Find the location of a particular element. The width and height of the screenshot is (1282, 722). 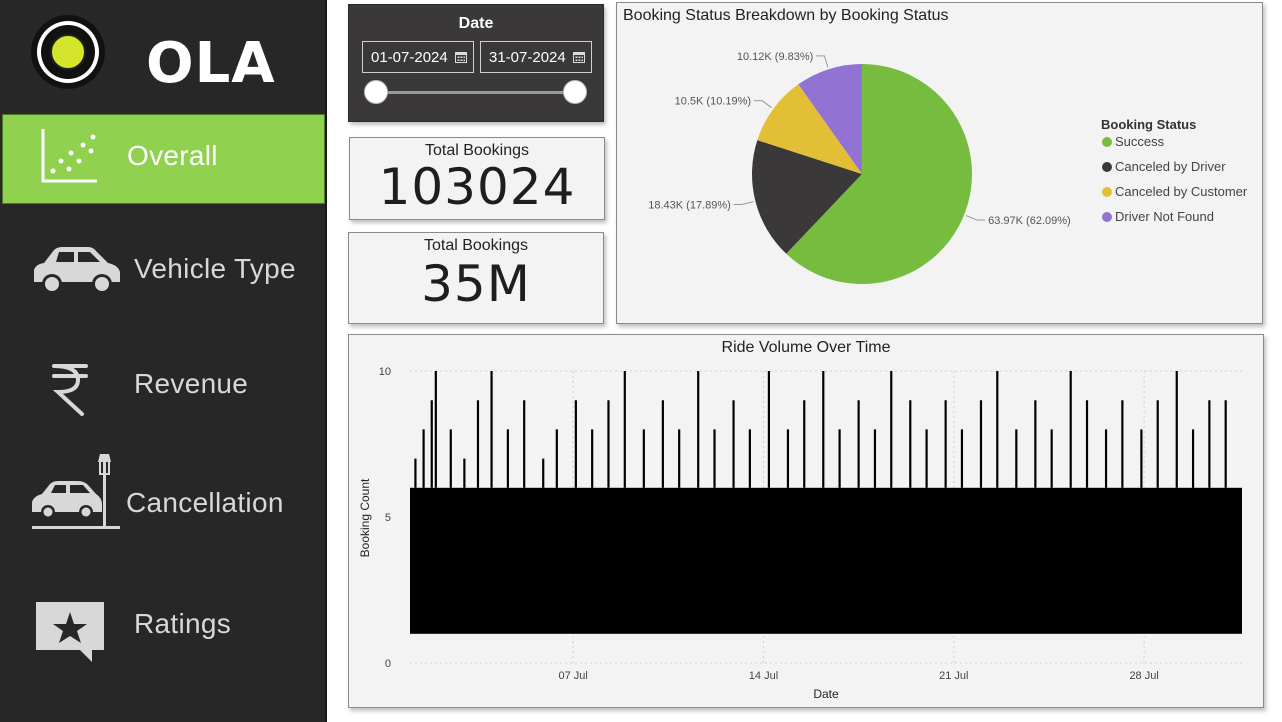

y-tick-label: 5 is located at coordinates (388, 518).